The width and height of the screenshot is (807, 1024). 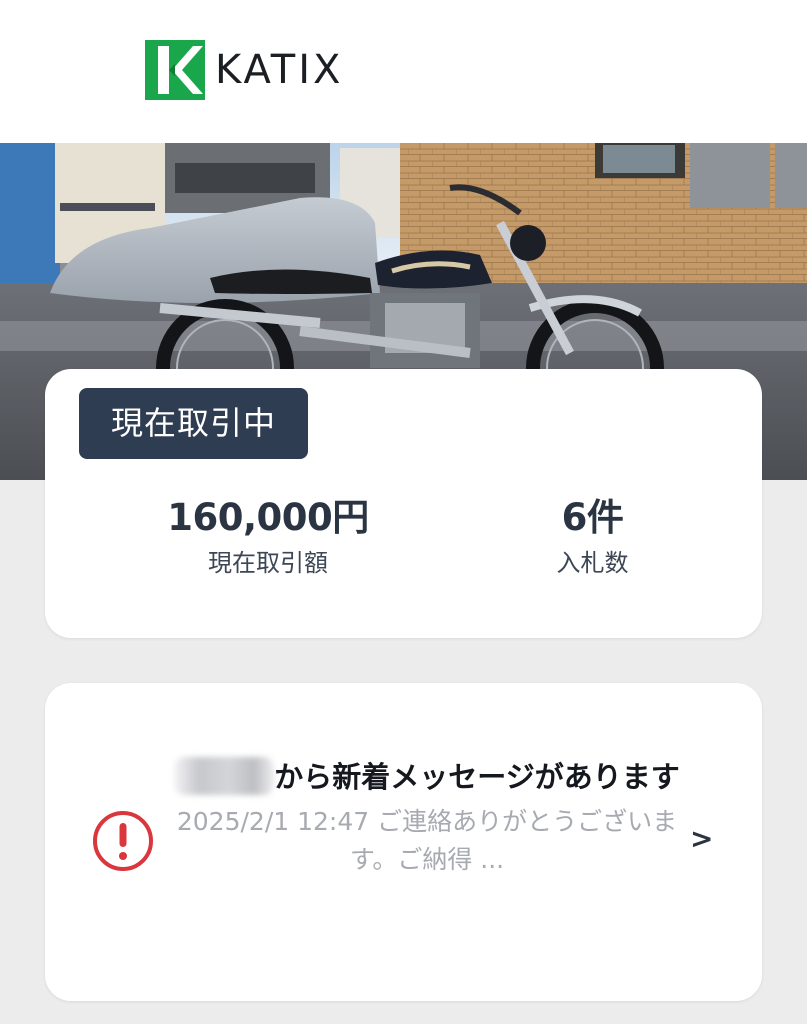 I want to click on katix-logo: KATIX, so click(x=244, y=70).